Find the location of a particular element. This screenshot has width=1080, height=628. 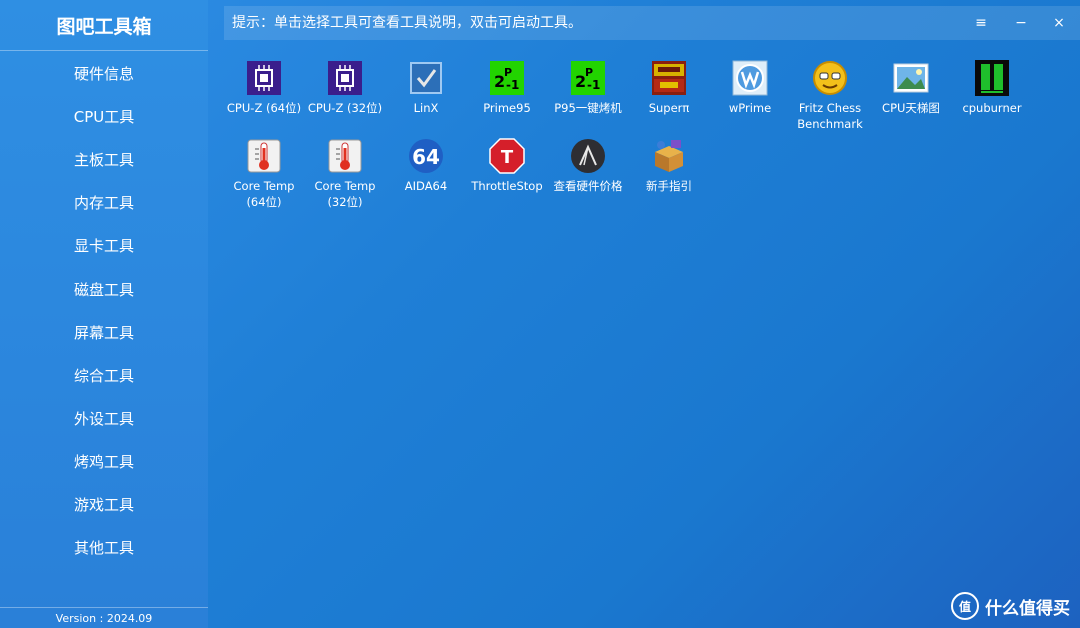

sidebar-item-screen-tools: 屏幕工具 is located at coordinates (104, 332).